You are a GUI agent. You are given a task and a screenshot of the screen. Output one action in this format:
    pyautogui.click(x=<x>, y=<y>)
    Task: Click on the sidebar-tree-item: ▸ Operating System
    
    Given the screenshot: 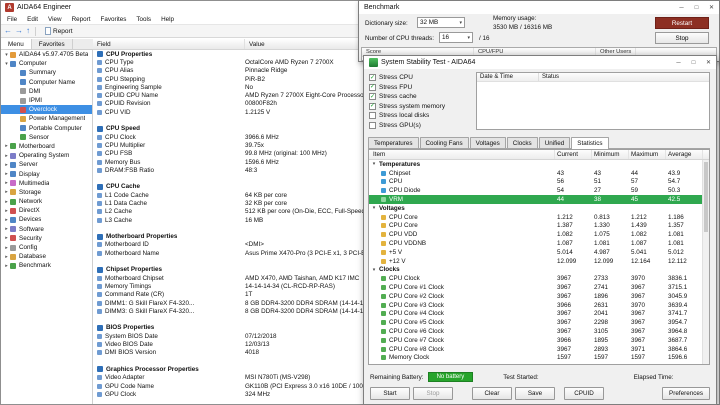 What is the action you would take?
    pyautogui.click(x=46, y=155)
    